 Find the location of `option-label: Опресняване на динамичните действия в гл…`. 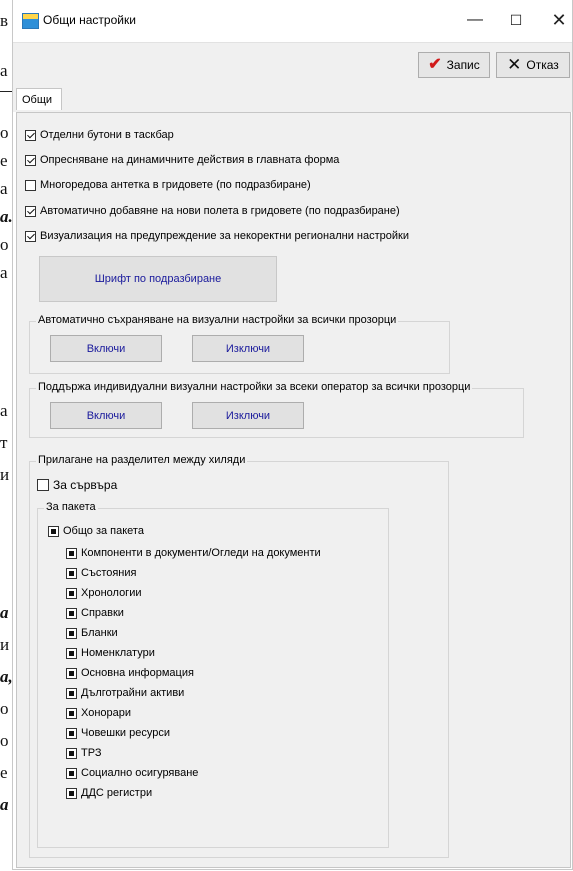

option-label: Опресняване на динамичните действия в гл… is located at coordinates (190, 160).